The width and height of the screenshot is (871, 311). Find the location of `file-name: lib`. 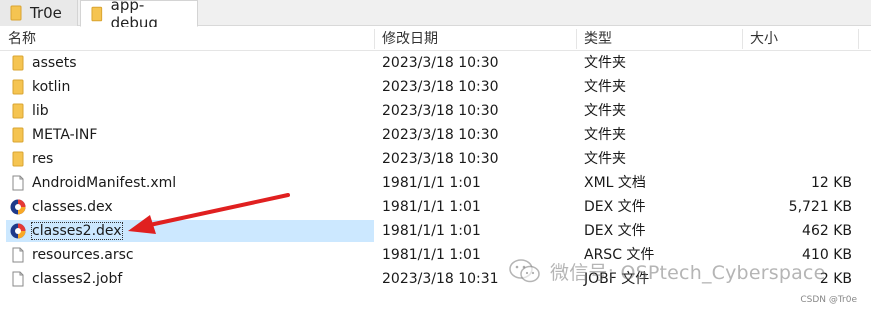

file-name: lib is located at coordinates (40, 111).